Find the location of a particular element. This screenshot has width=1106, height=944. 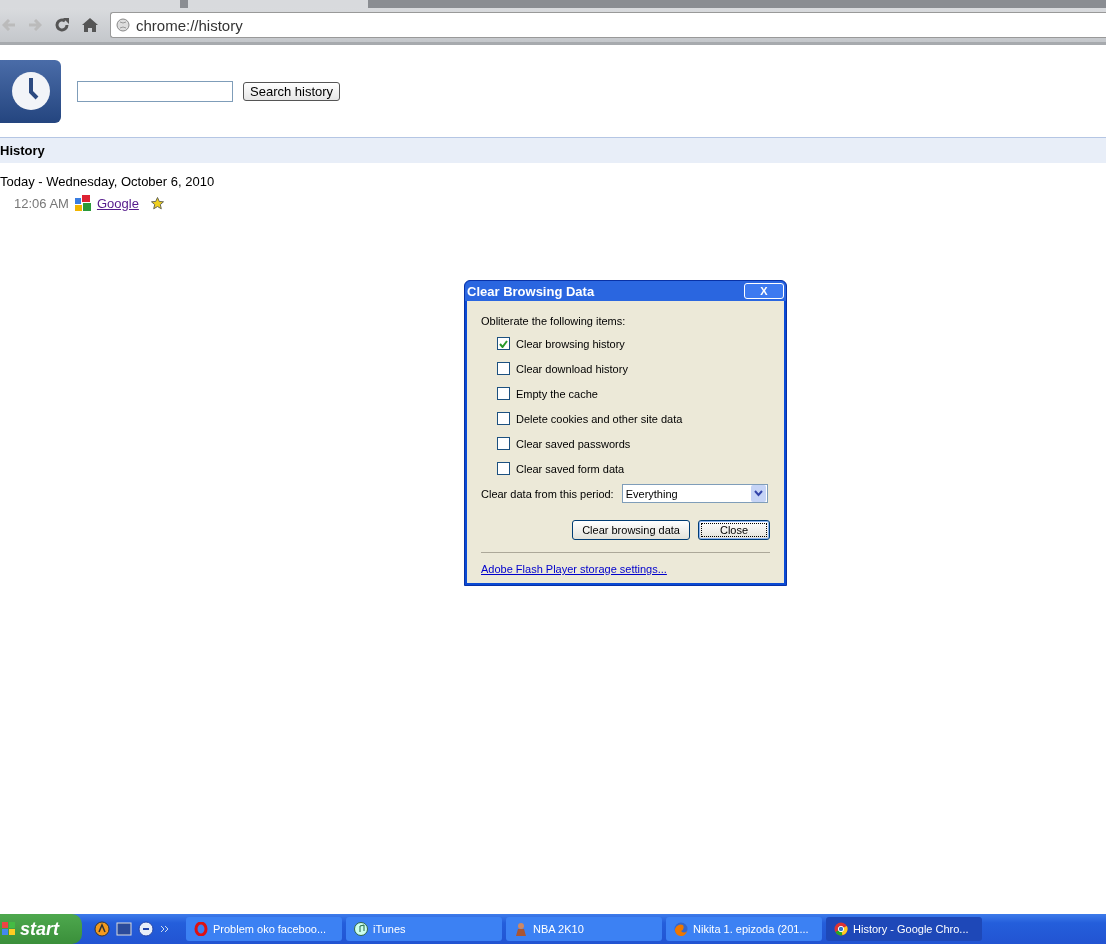

checkbox-label: Clear download history is located at coordinates (572, 368).